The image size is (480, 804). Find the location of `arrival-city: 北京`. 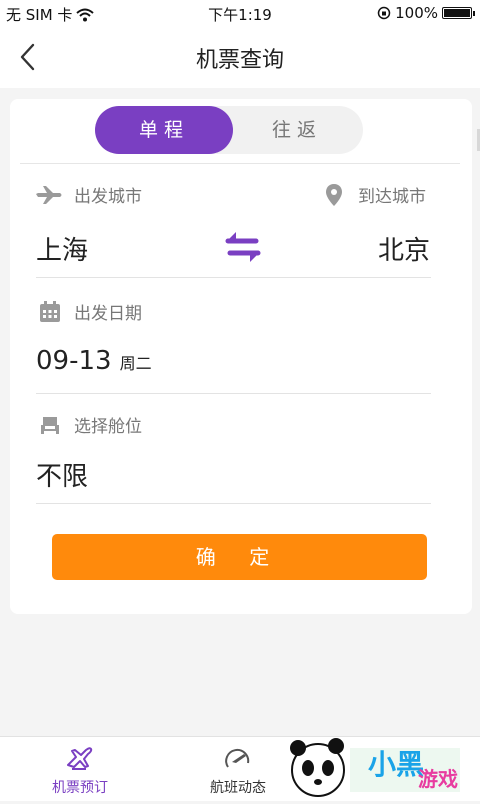

arrival-city: 北京 is located at coordinates (404, 248).